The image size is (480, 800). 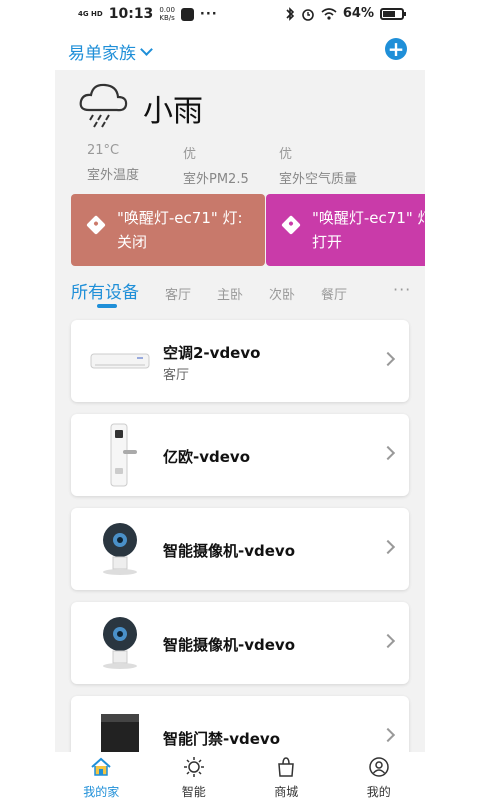 I want to click on nav-profile: 我的, so click(x=379, y=776).